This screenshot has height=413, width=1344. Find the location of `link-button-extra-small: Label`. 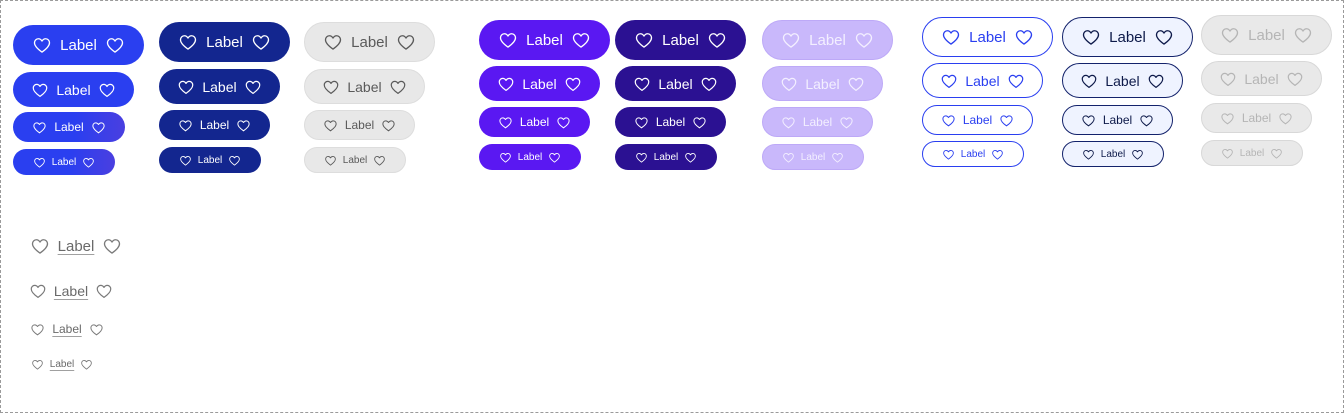

link-button-extra-small: Label is located at coordinates (62, 364).